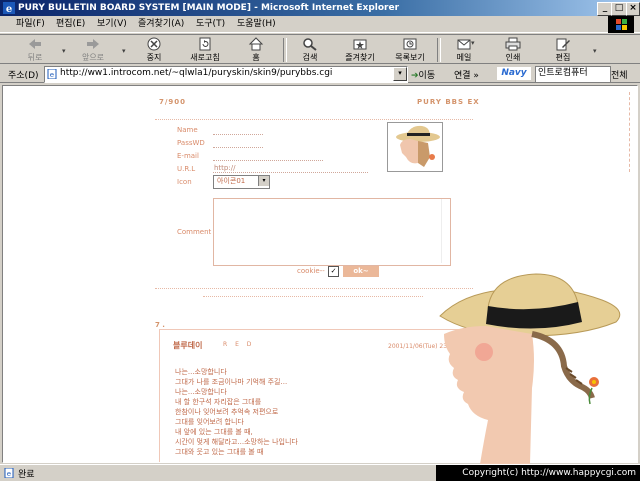 The image size is (640, 481). I want to click on navy-search-input: 인트로컴퓨터, so click(573, 74).